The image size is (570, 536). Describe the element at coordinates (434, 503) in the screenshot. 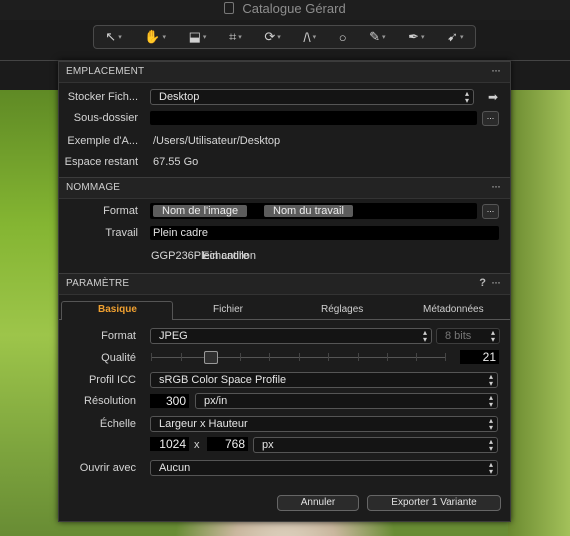

I see `export-button: Exporter 1 Variante` at that location.